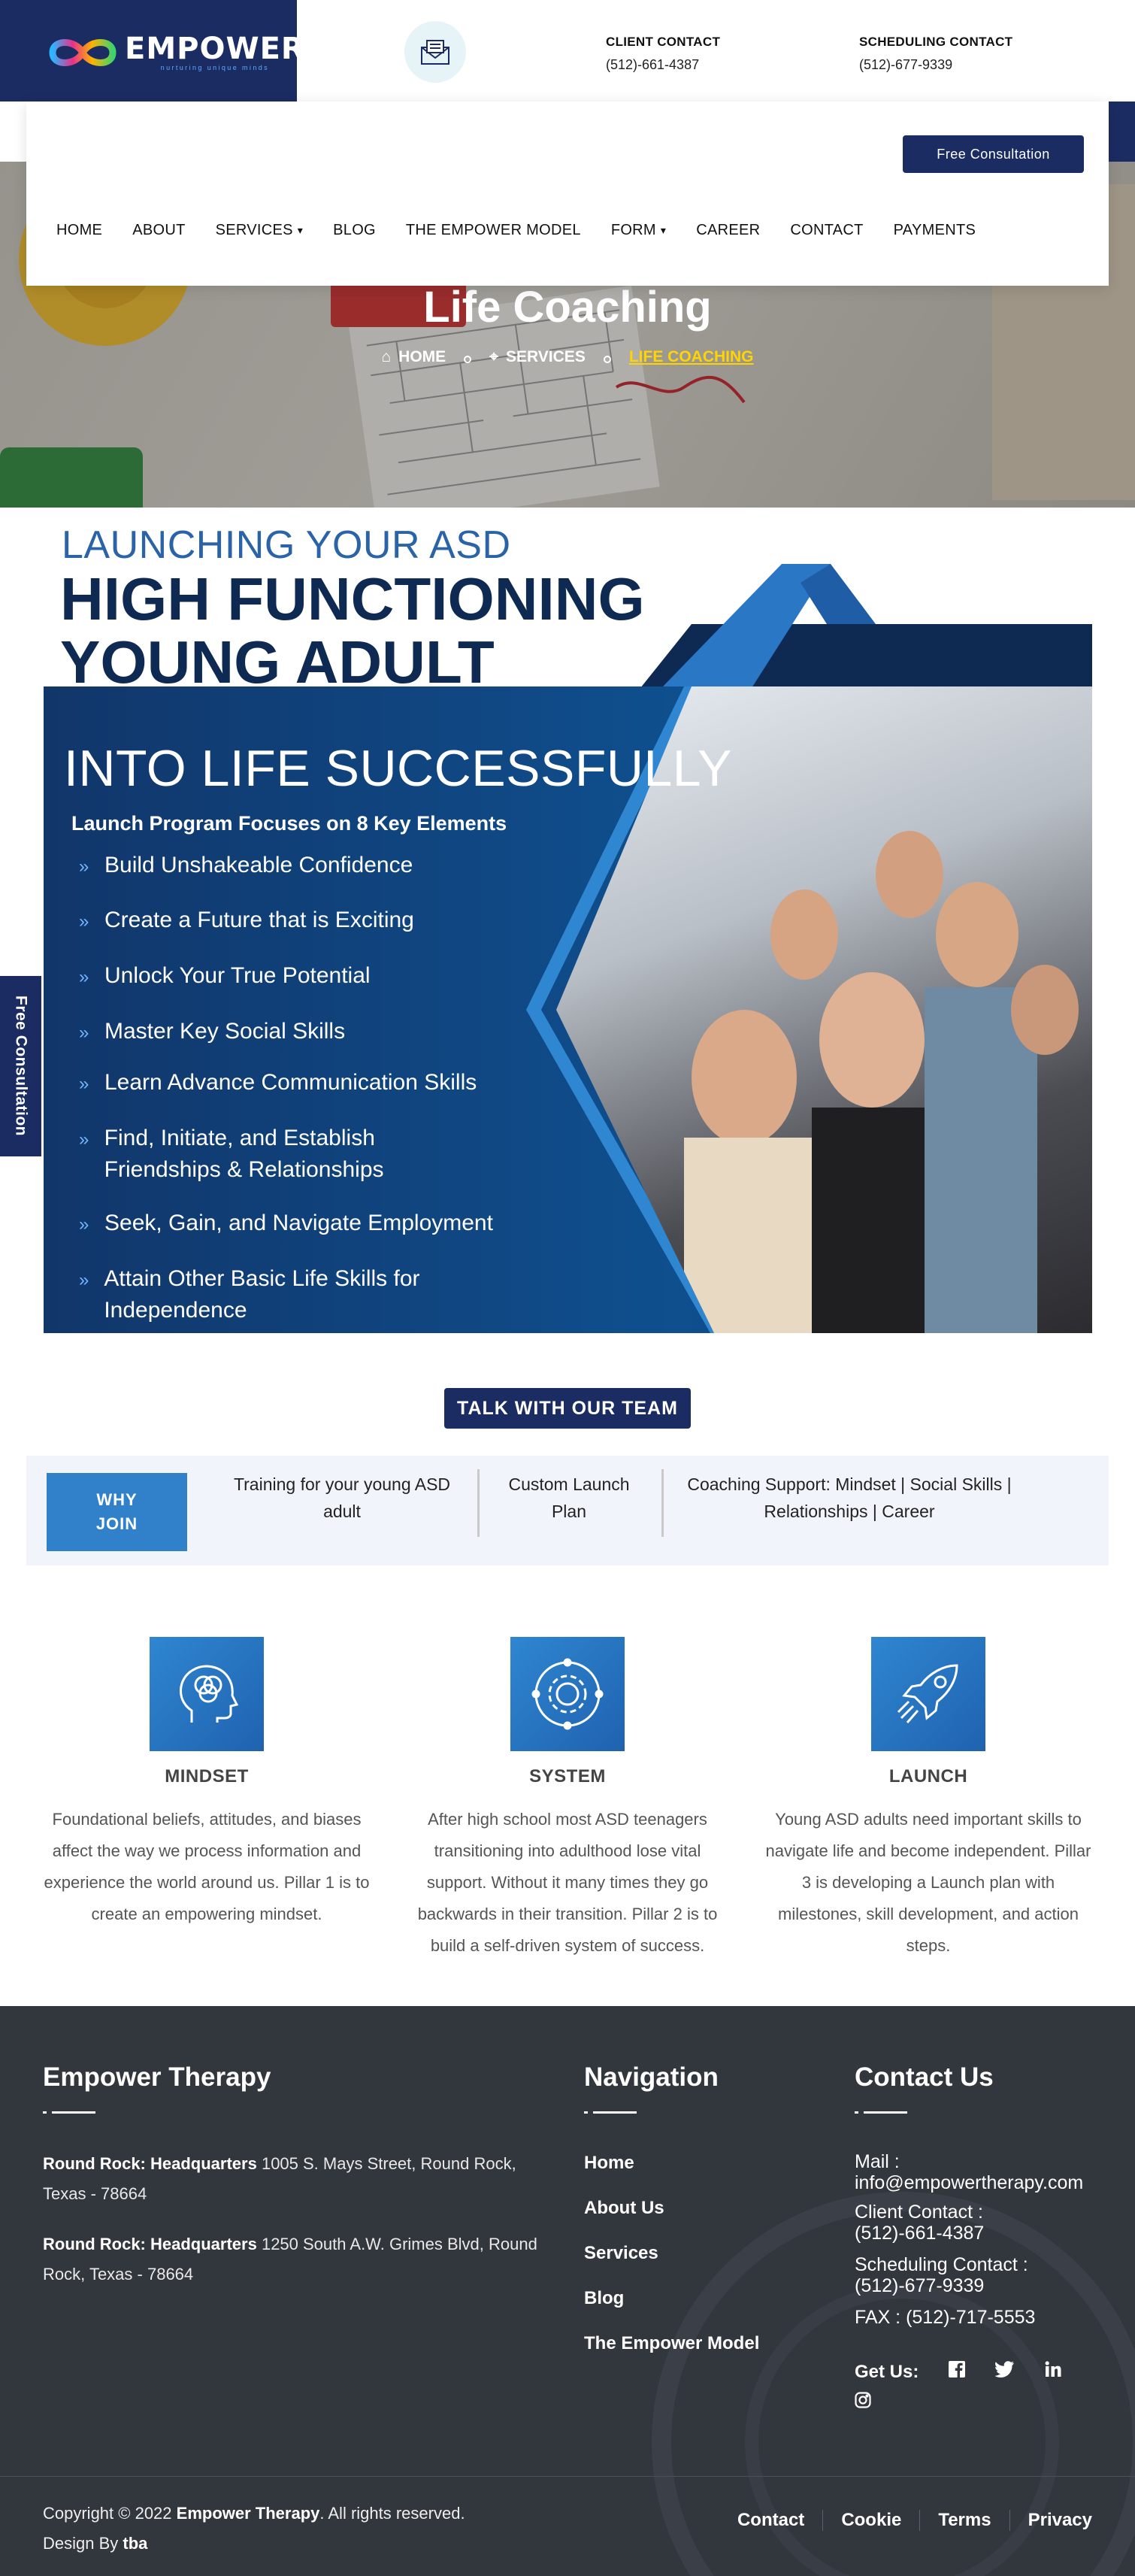 The image size is (1135, 2576). I want to click on head-circles-icon, so click(207, 1694).